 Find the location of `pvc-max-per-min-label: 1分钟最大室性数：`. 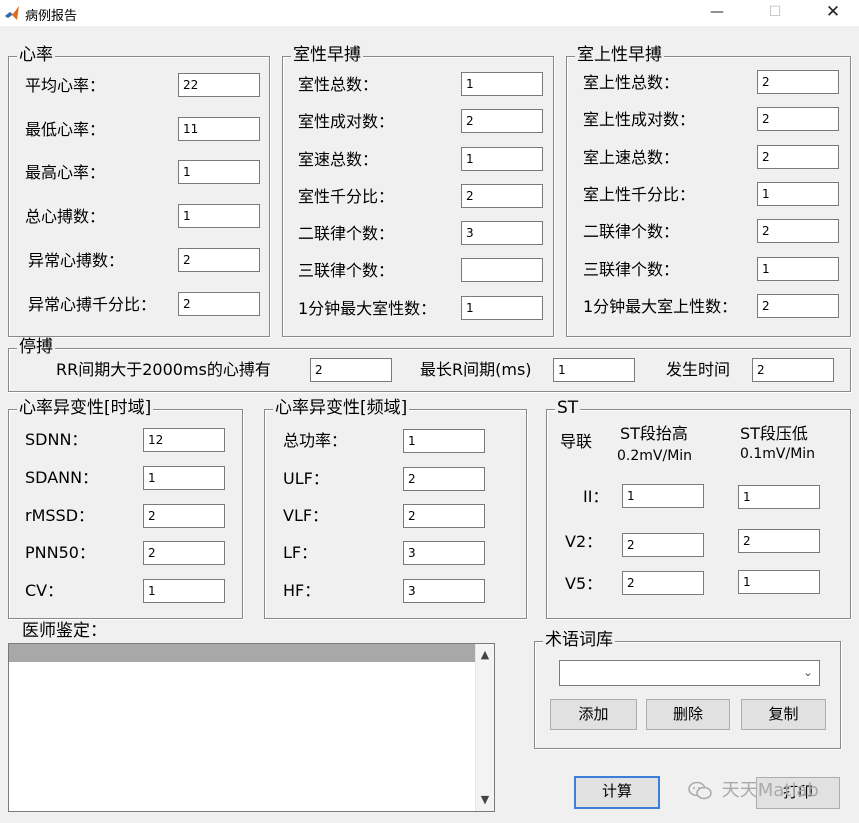

pvc-max-per-min-label: 1分钟最大室性数： is located at coordinates (367, 308).